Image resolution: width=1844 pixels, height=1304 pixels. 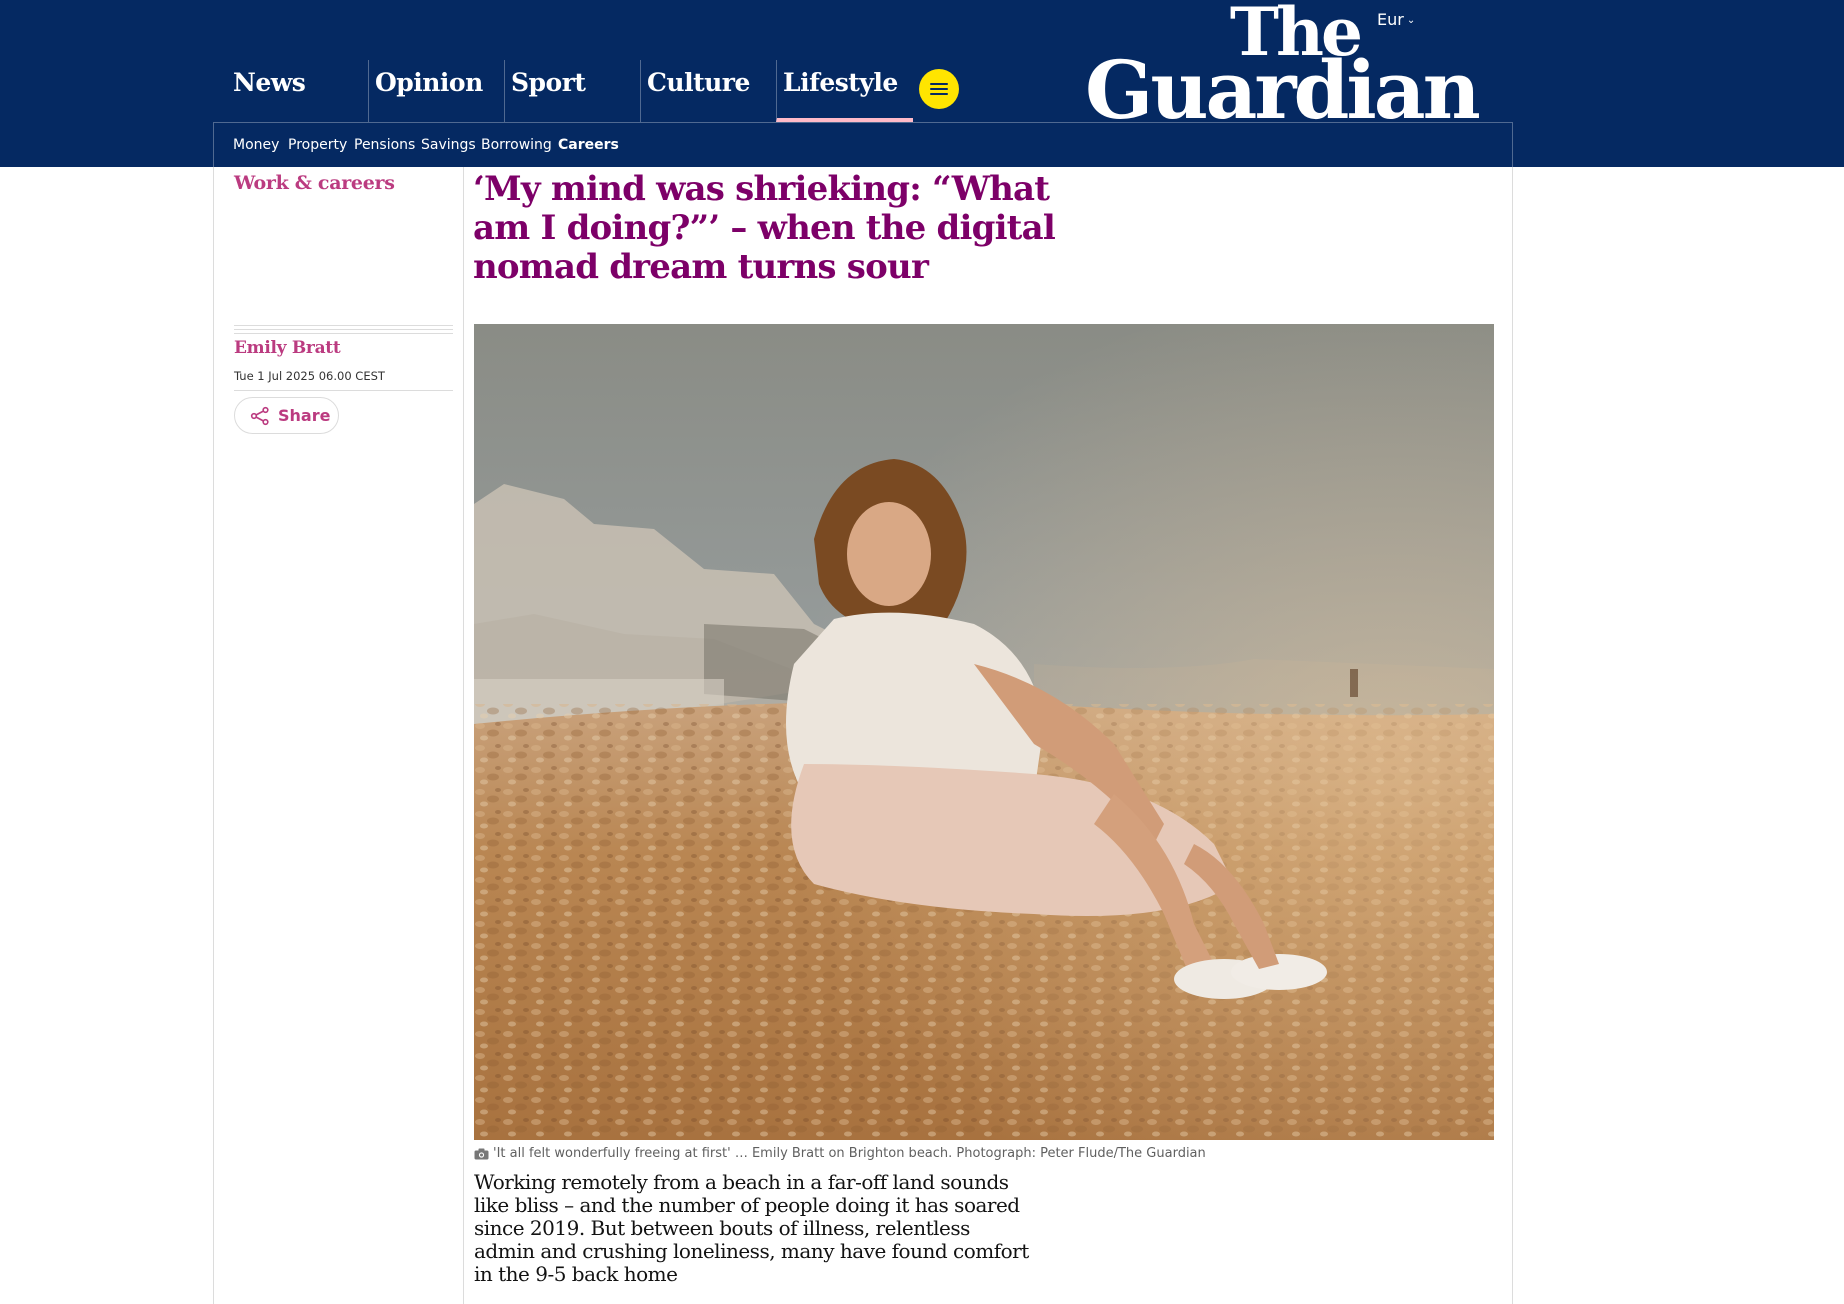 I want to click on pillar-opinion: Opinion, so click(x=436, y=91).